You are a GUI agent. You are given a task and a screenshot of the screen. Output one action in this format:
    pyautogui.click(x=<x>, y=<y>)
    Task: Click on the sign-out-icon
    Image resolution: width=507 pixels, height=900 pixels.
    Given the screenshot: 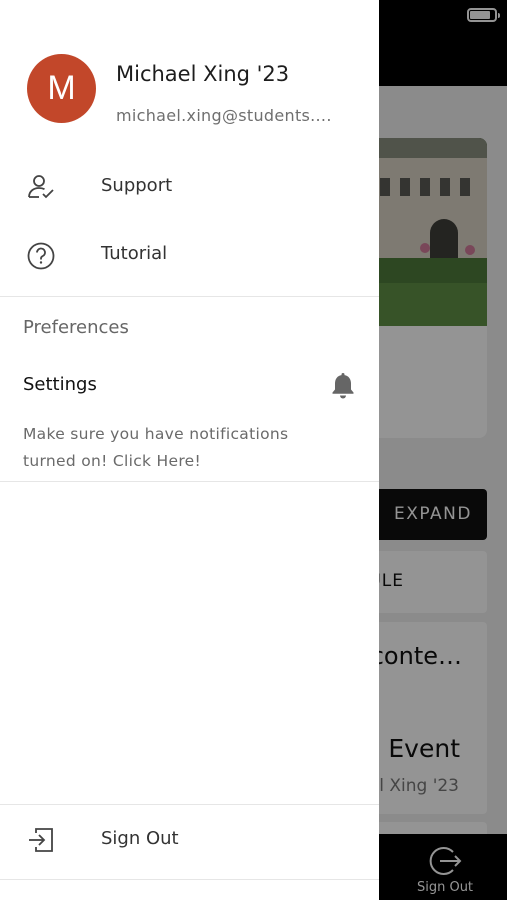 What is the action you would take?
    pyautogui.click(x=41, y=840)
    